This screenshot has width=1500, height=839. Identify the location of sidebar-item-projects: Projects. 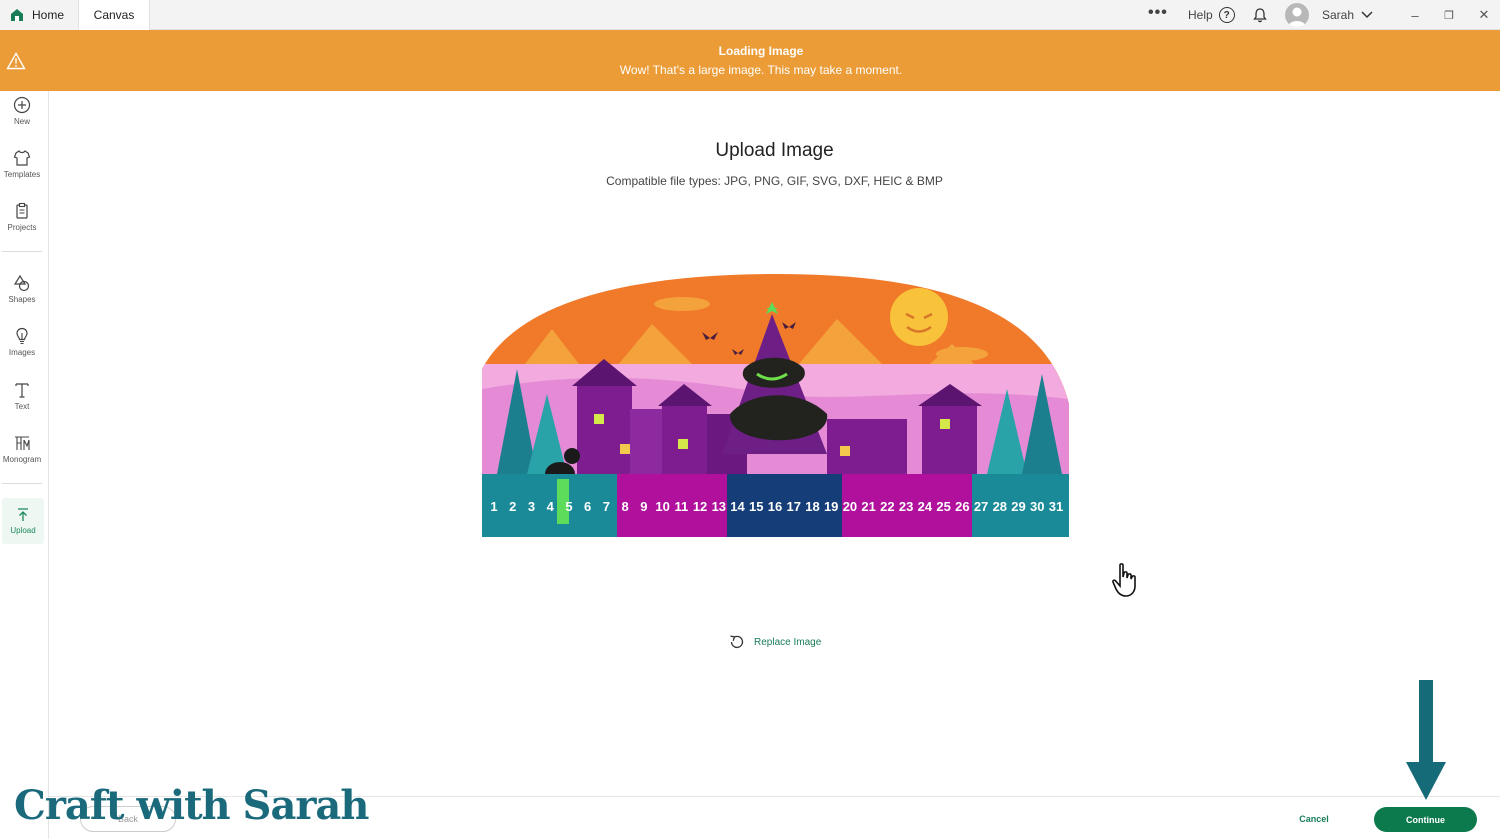
(22, 217).